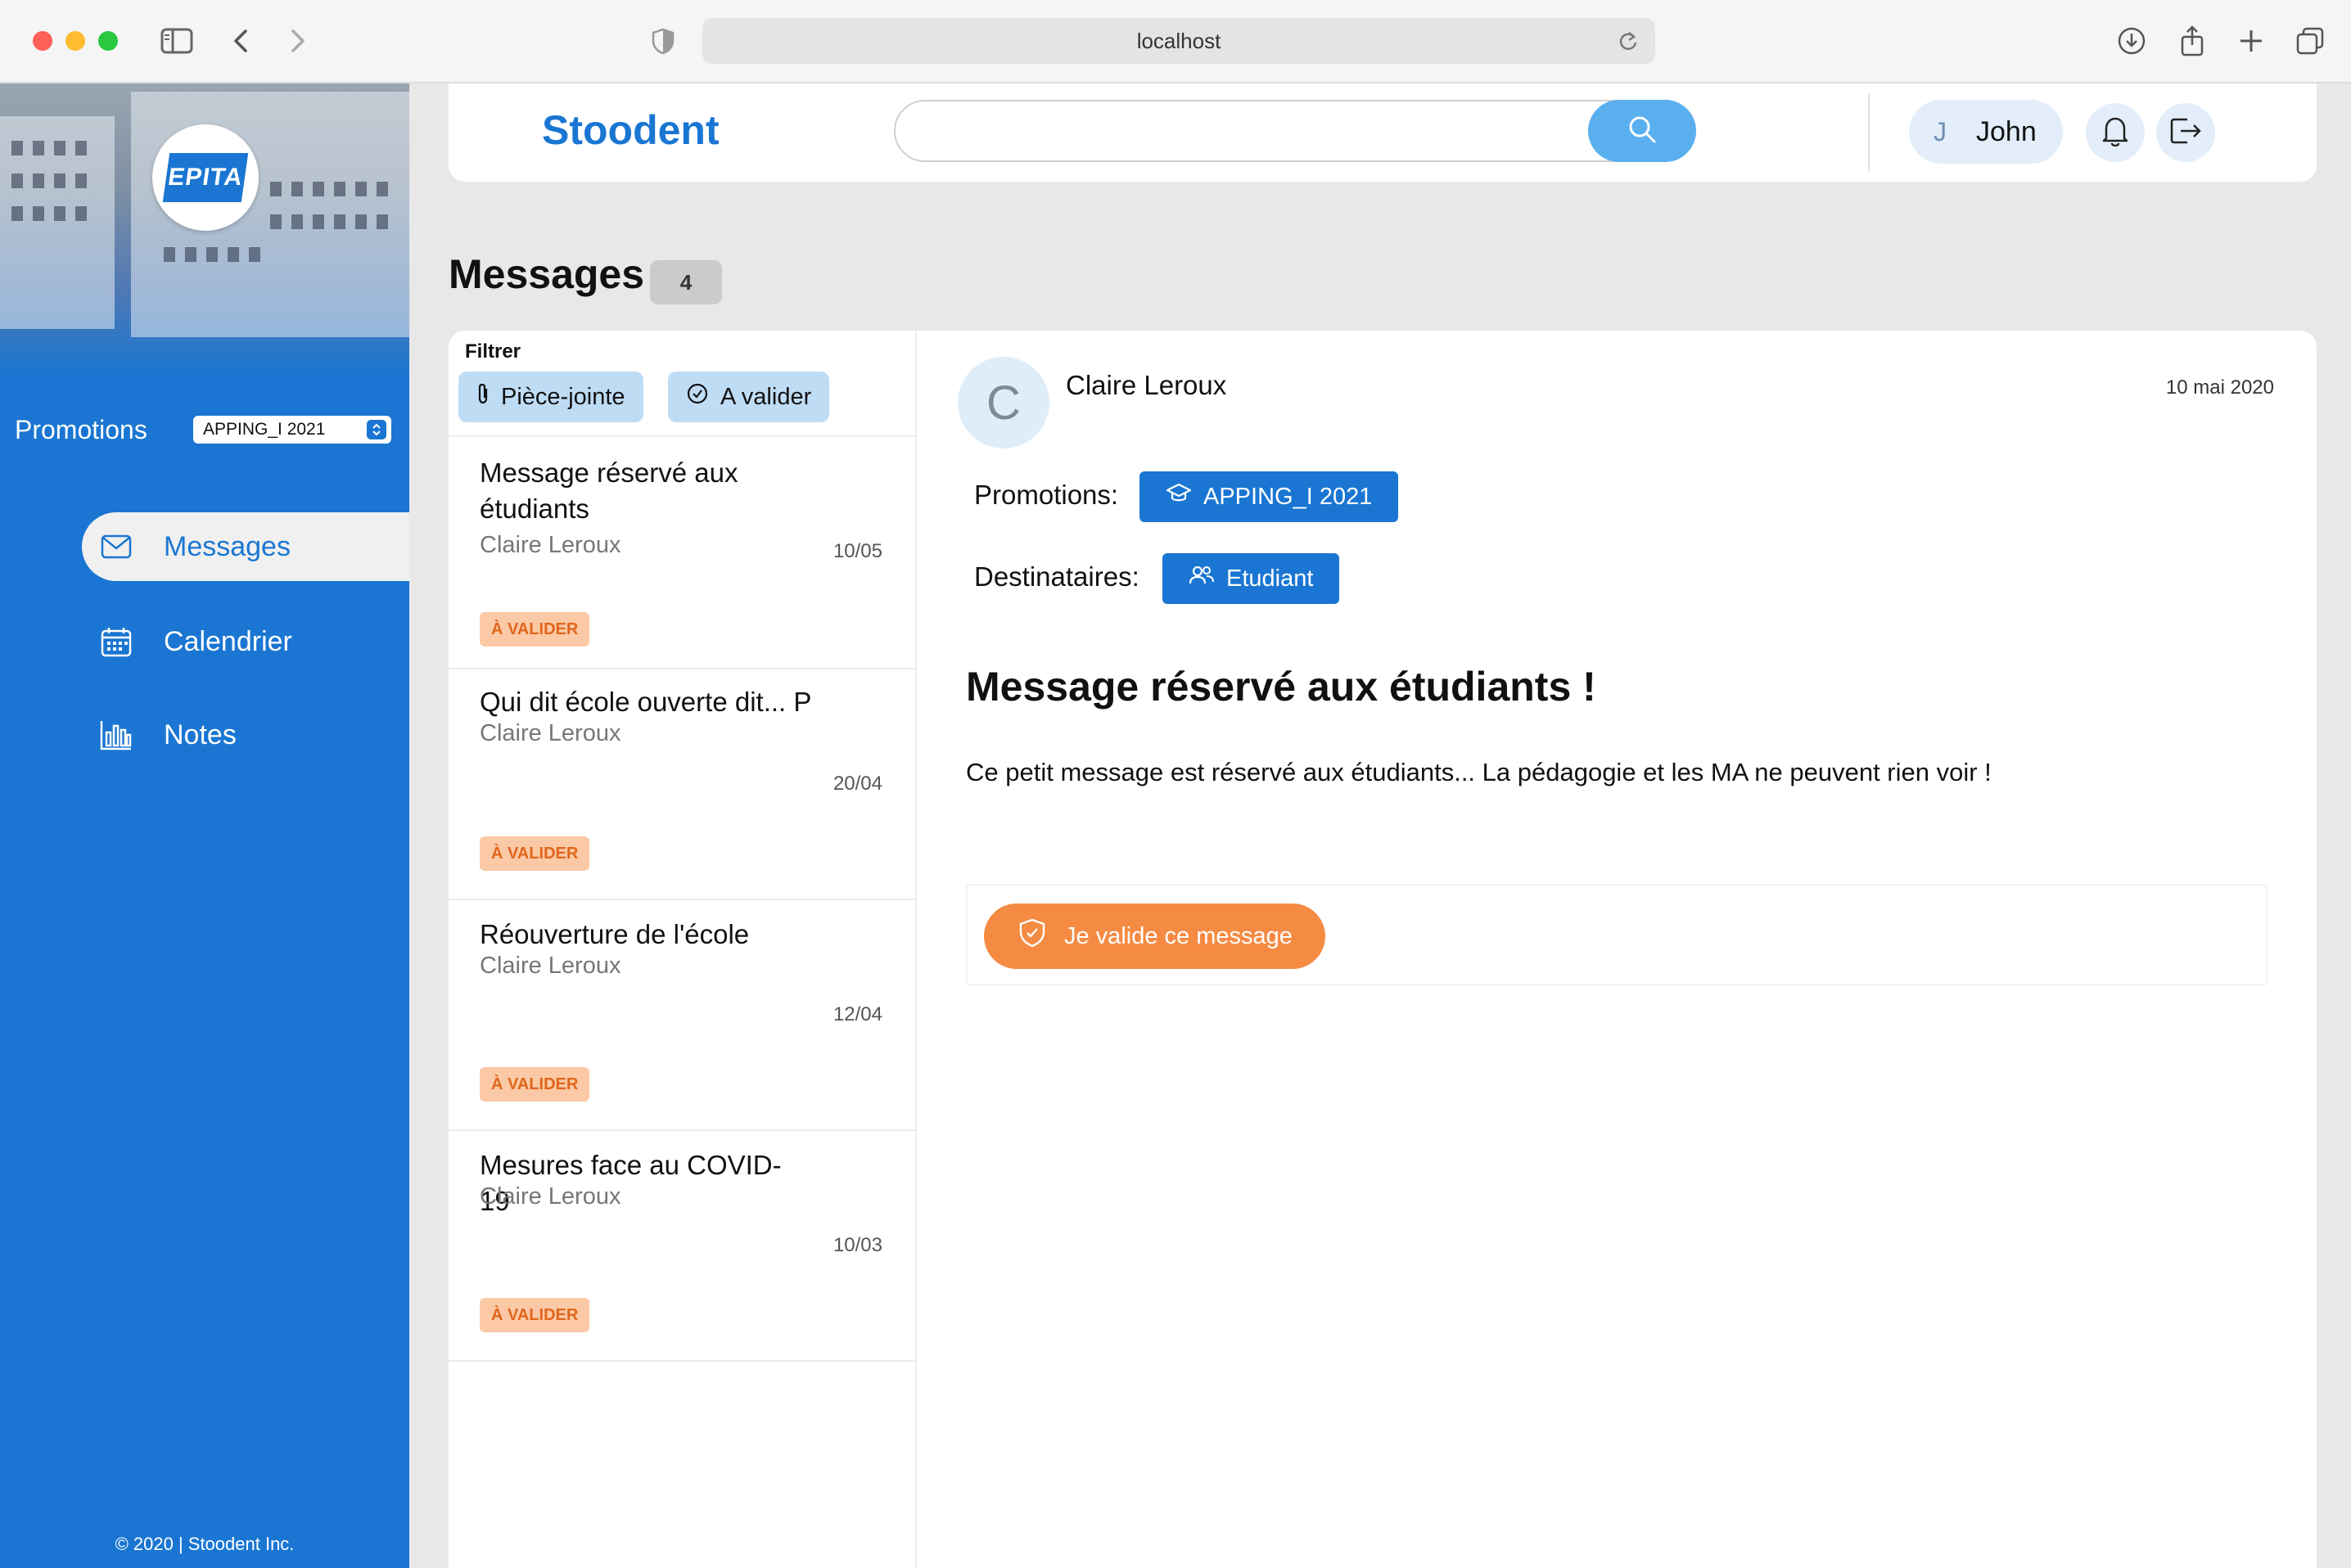  I want to click on new-tab-icon, so click(2251, 41).